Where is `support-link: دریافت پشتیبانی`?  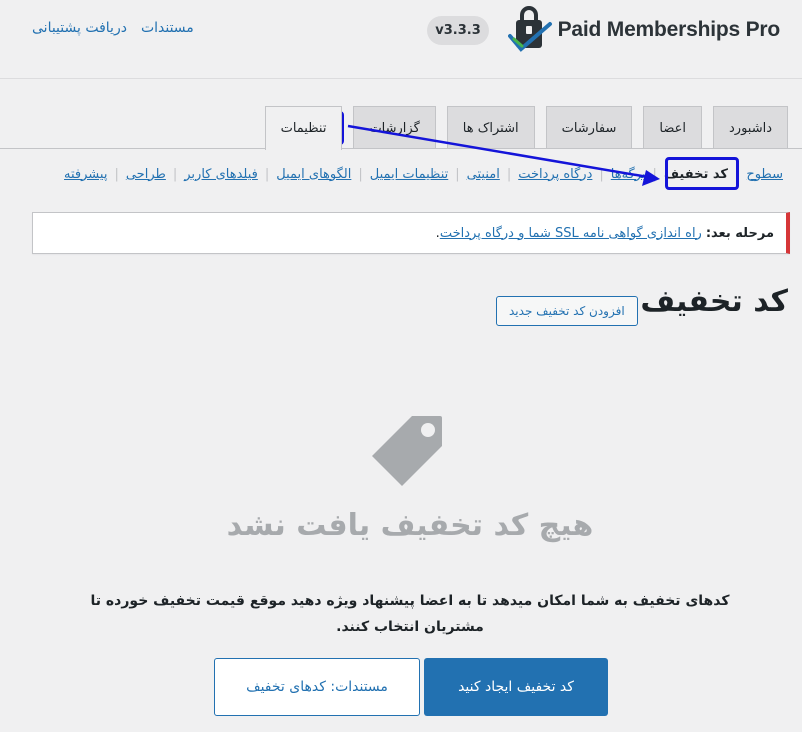 support-link: دریافت پشتیبانی is located at coordinates (79, 28).